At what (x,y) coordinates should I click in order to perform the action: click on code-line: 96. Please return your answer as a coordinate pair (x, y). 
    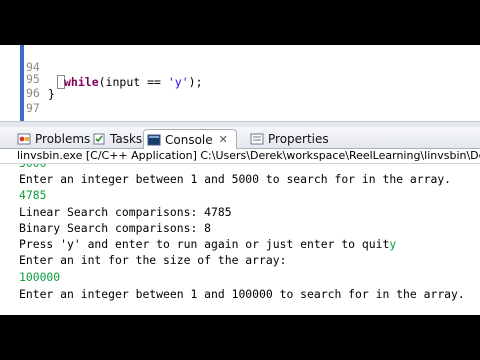
    Looking at the image, I should click on (240, 85).